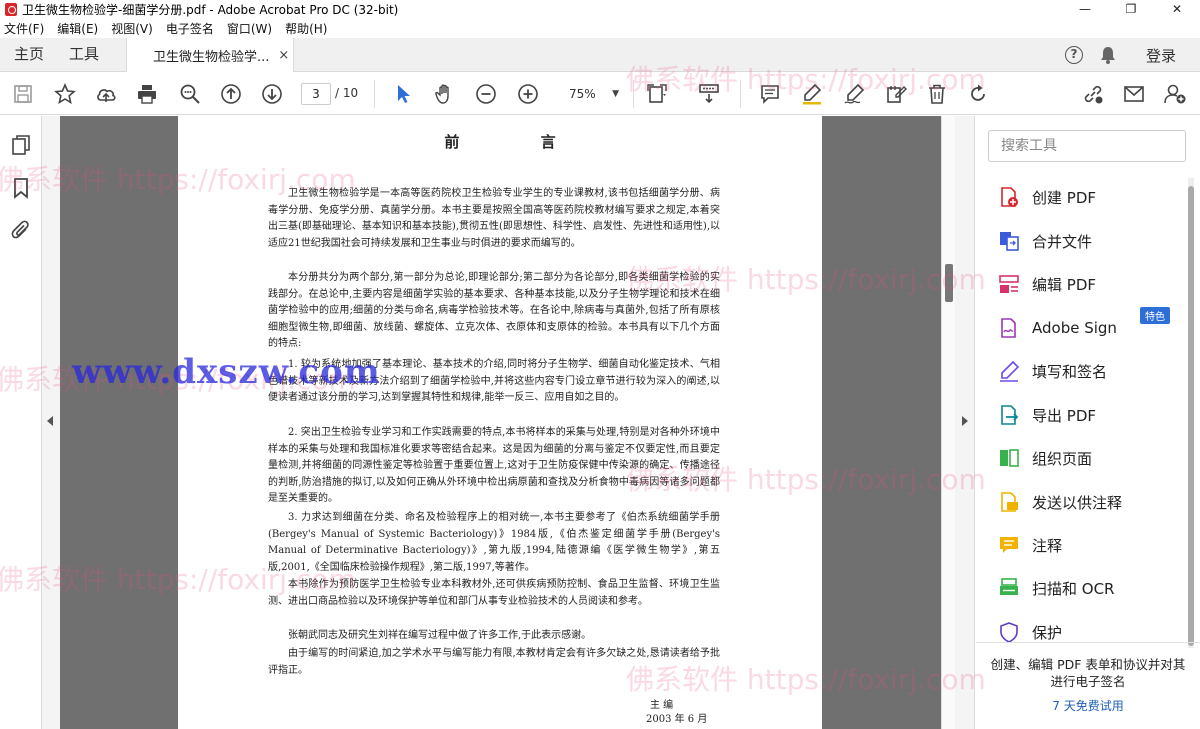  I want to click on scroll-mode-icon, so click(709, 94).